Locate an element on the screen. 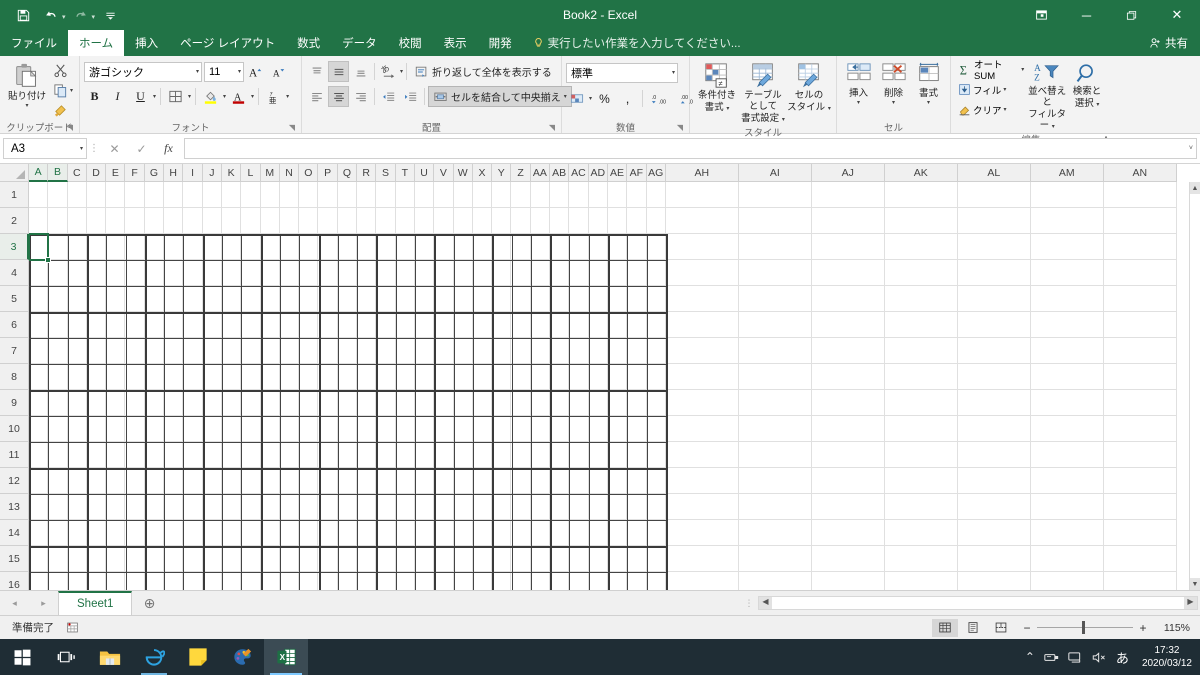  cell-D16 is located at coordinates (97, 581).